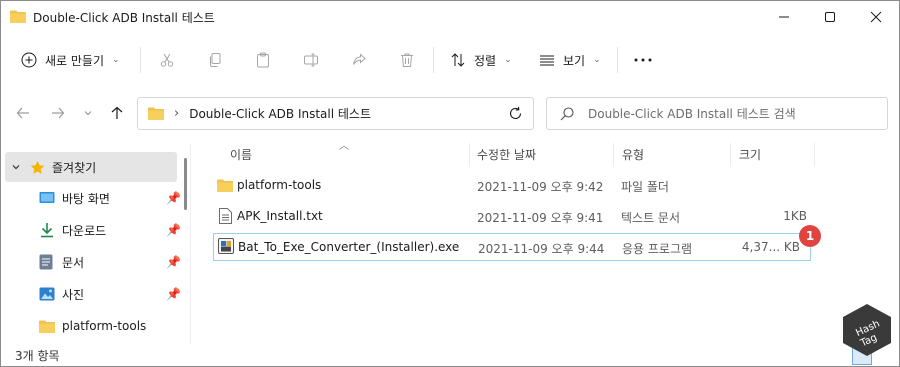 This screenshot has width=900, height=367. I want to click on annotation-badge: 1, so click(810, 236).